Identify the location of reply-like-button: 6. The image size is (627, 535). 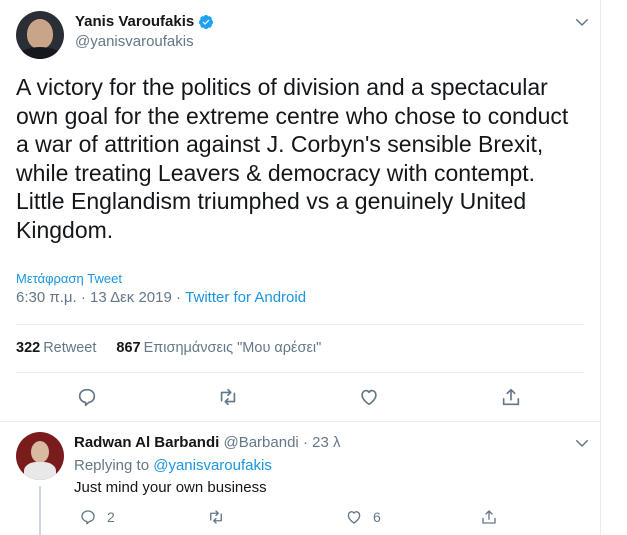
(363, 517).